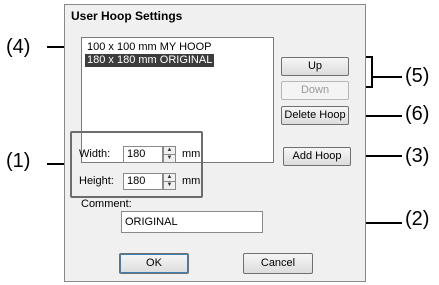 The image size is (439, 285). Describe the element at coordinates (317, 156) in the screenshot. I see `add-hoop-button: Add Hoop` at that location.